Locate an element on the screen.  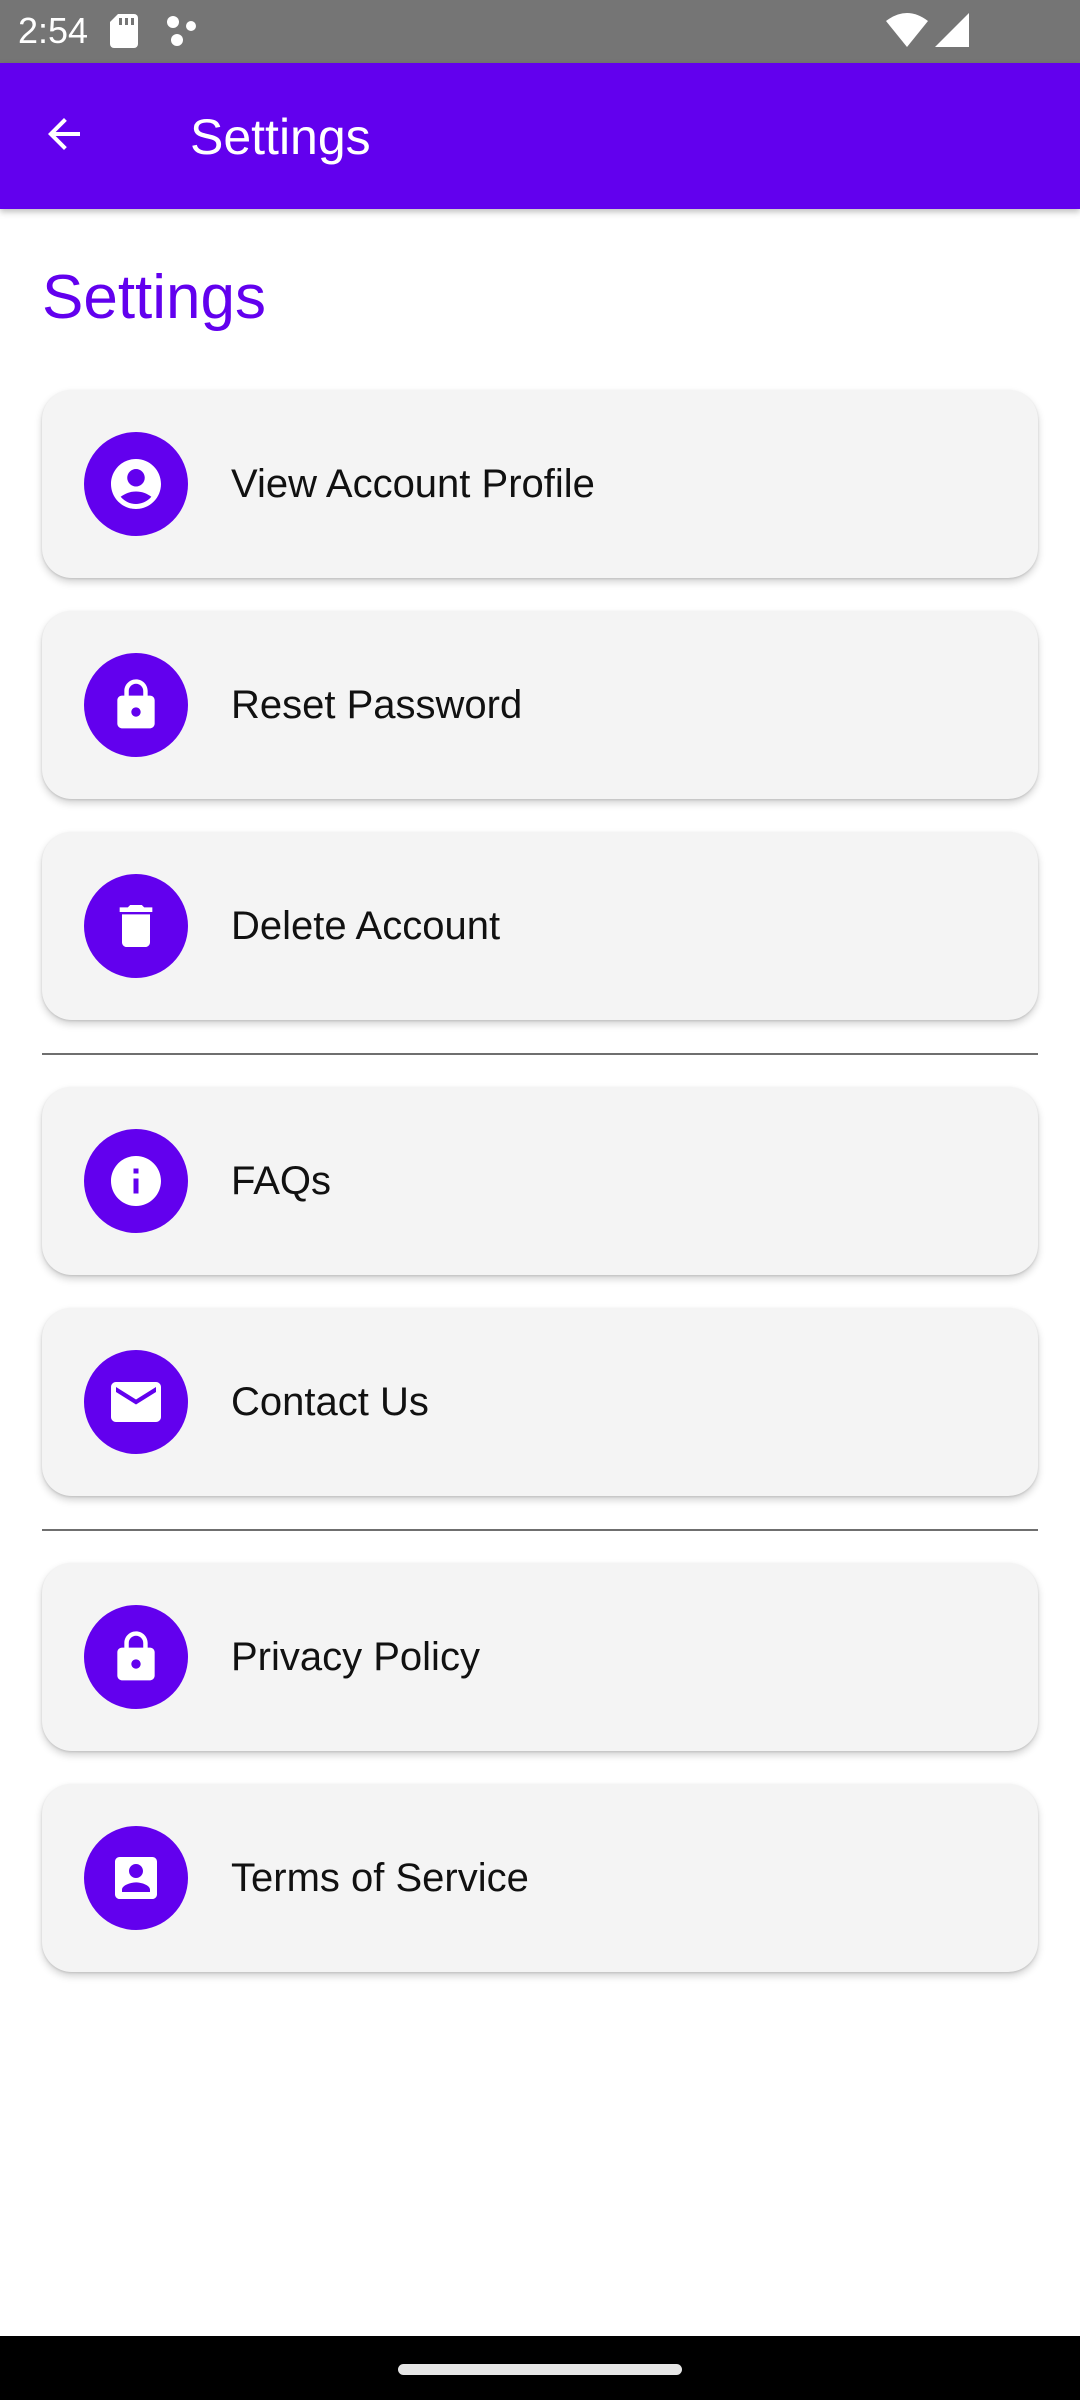
card-label: Privacy Policy is located at coordinates (355, 1656).